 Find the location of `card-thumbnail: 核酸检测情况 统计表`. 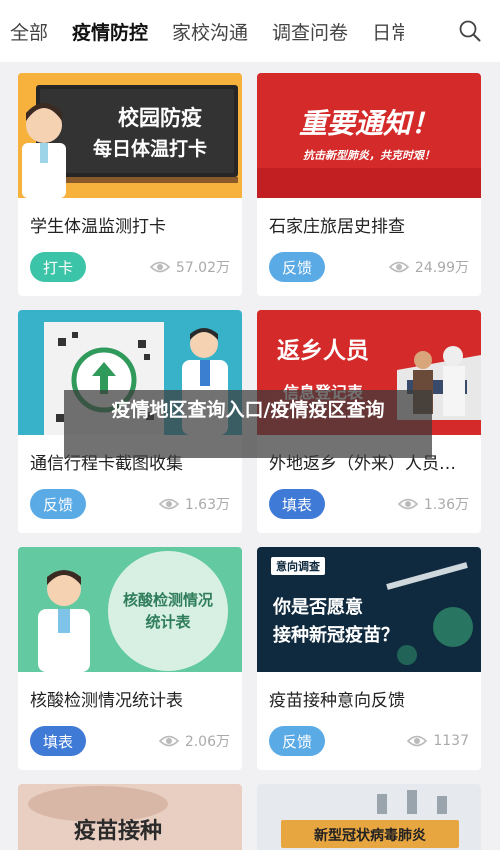

card-thumbnail: 核酸检测情况 统计表 is located at coordinates (130, 609).